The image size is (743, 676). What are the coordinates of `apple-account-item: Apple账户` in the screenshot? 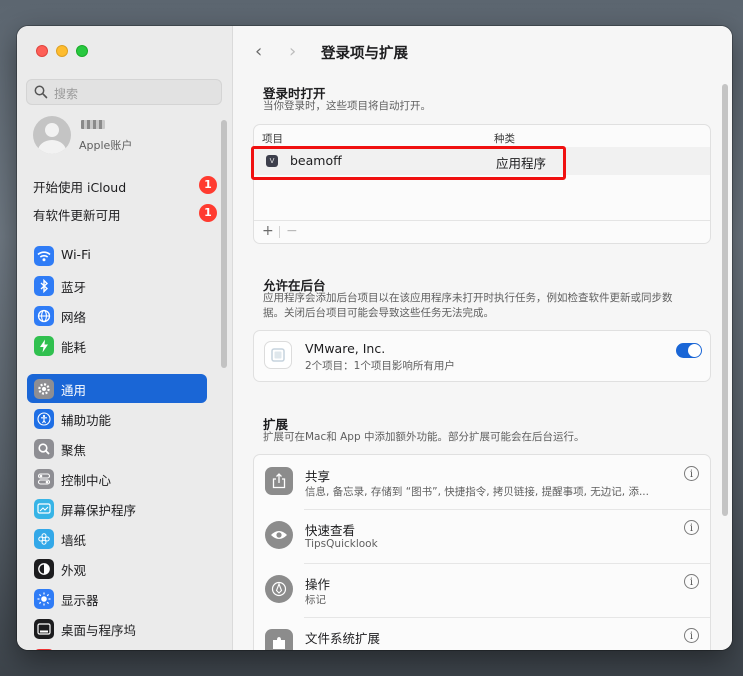 It's located at (128, 136).